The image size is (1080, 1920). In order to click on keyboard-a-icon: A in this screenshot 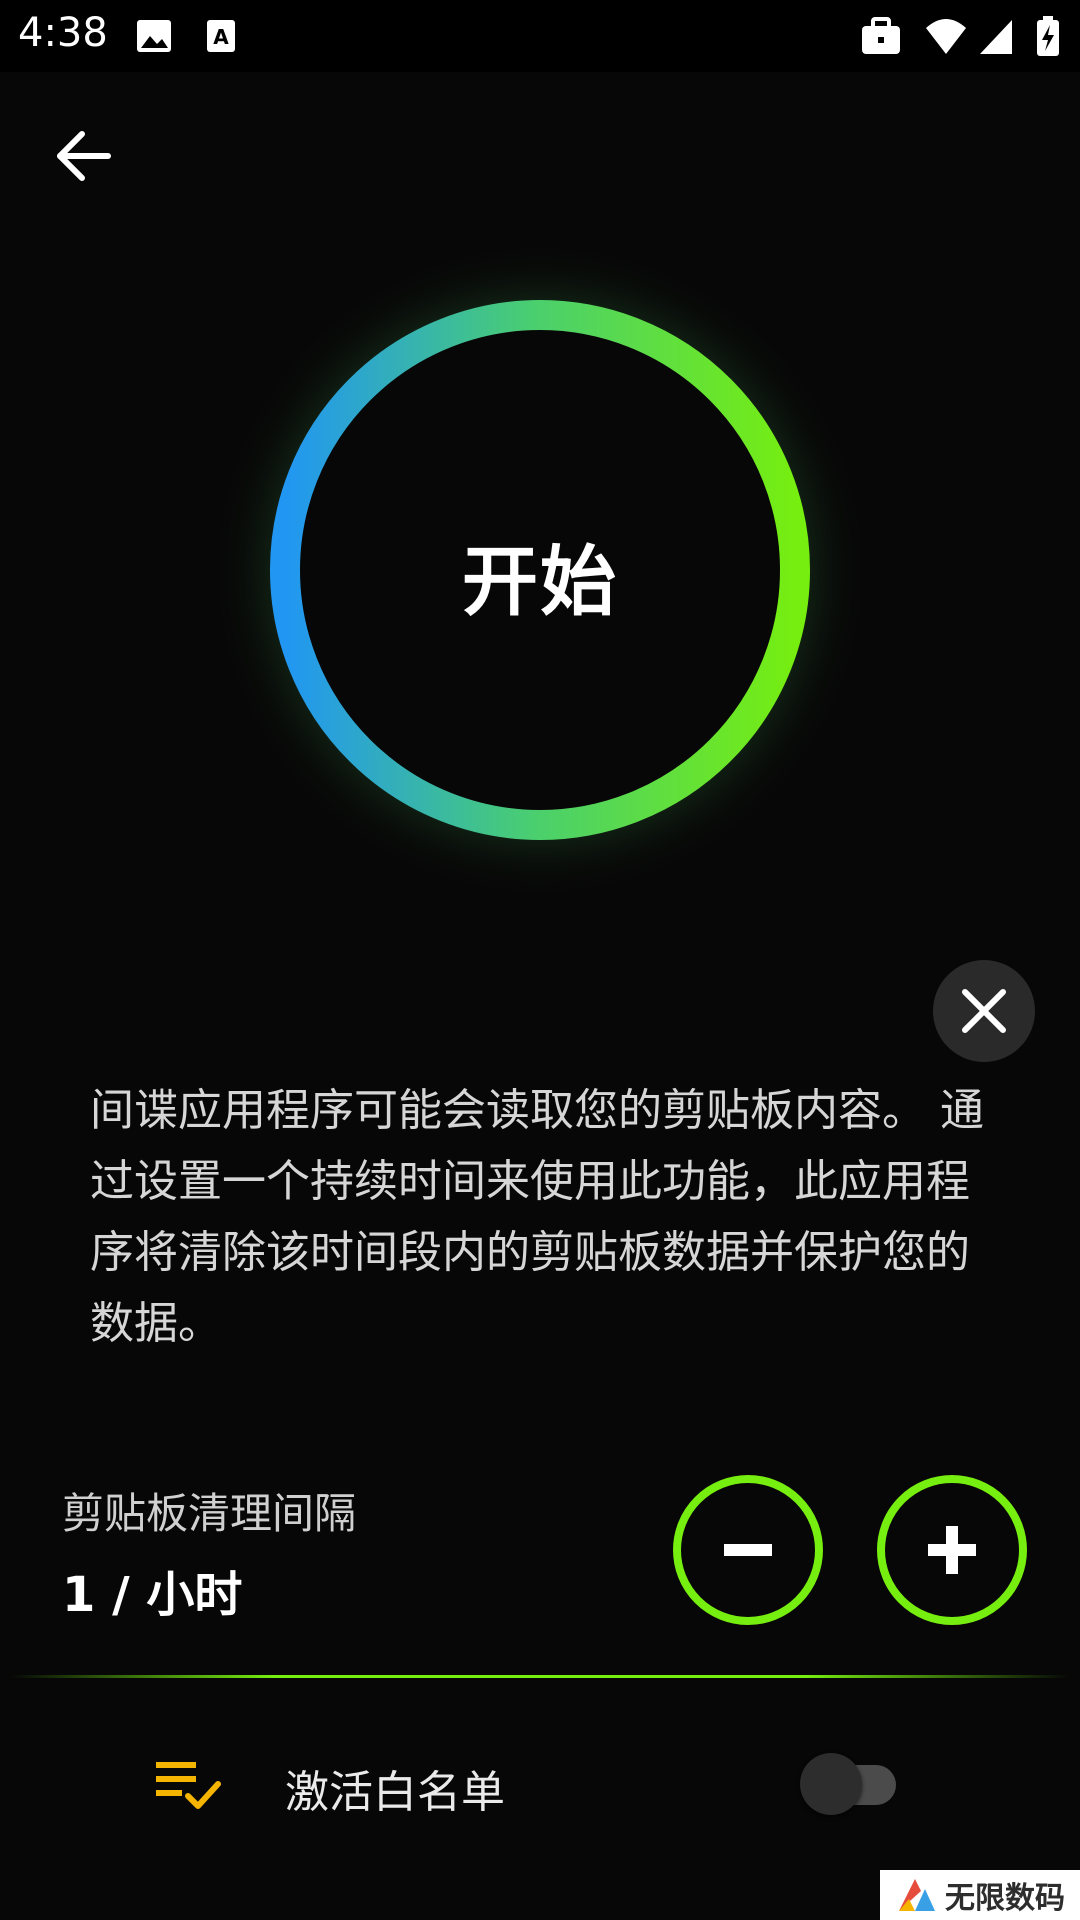, I will do `click(221, 36)`.